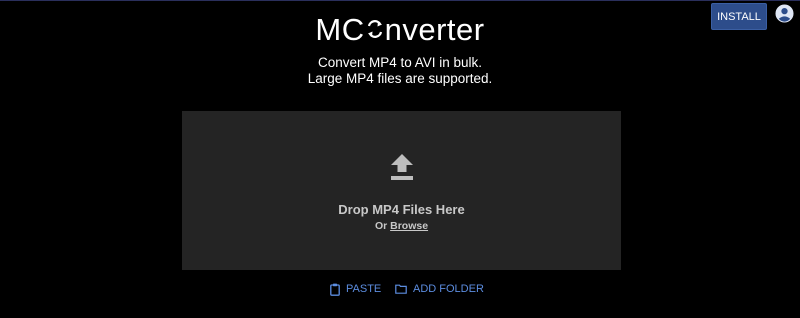 Image resolution: width=800 pixels, height=318 pixels. I want to click on drop-zone-subtext: Or Browse, so click(401, 226).